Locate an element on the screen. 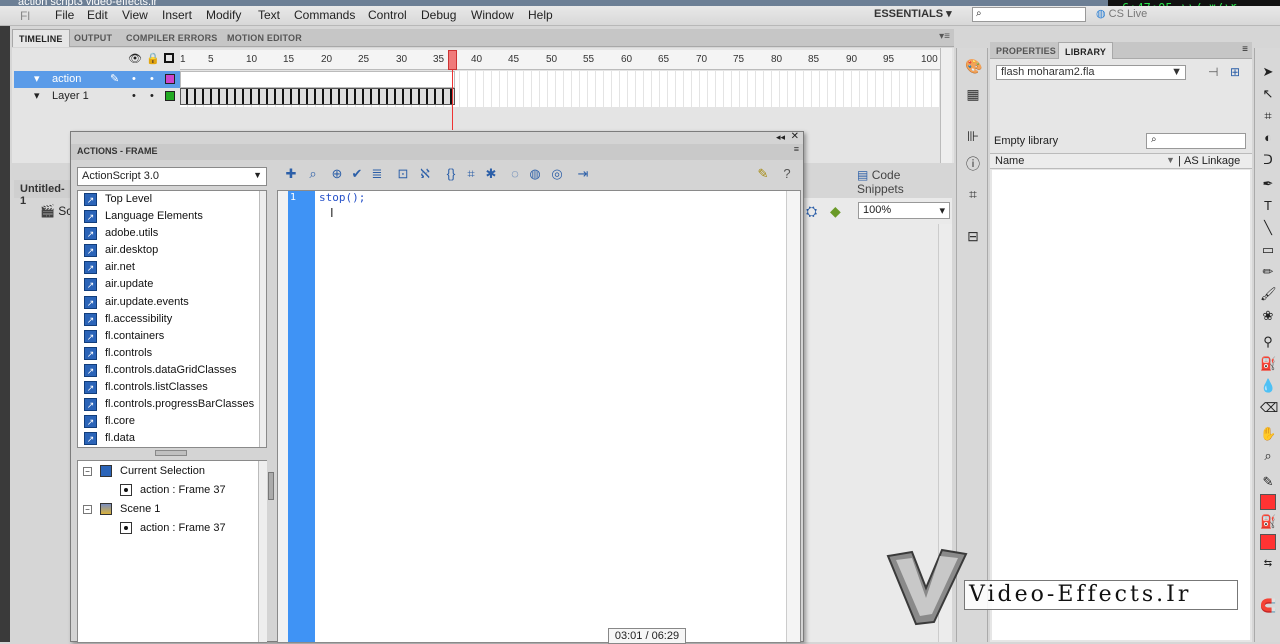 The height and width of the screenshot is (644, 1280). timeline-scrollbar is located at coordinates (946, 105).